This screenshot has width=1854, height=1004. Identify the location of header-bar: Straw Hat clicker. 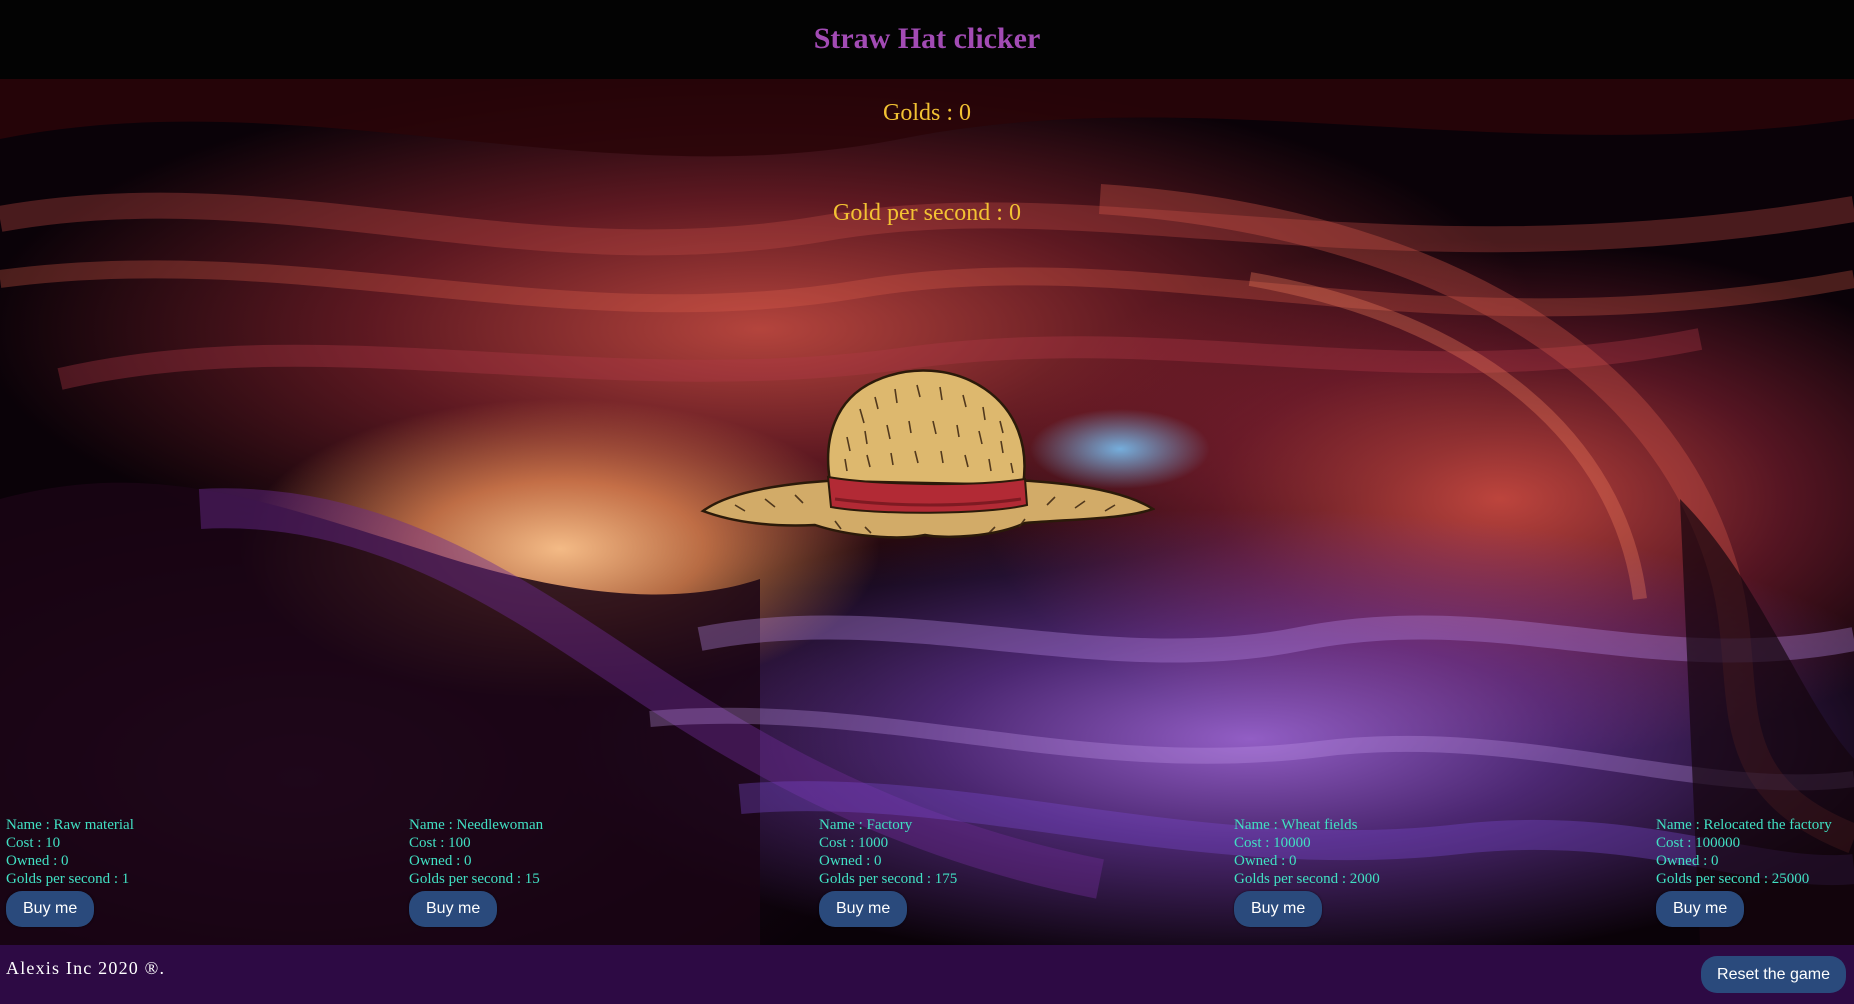
(927, 39).